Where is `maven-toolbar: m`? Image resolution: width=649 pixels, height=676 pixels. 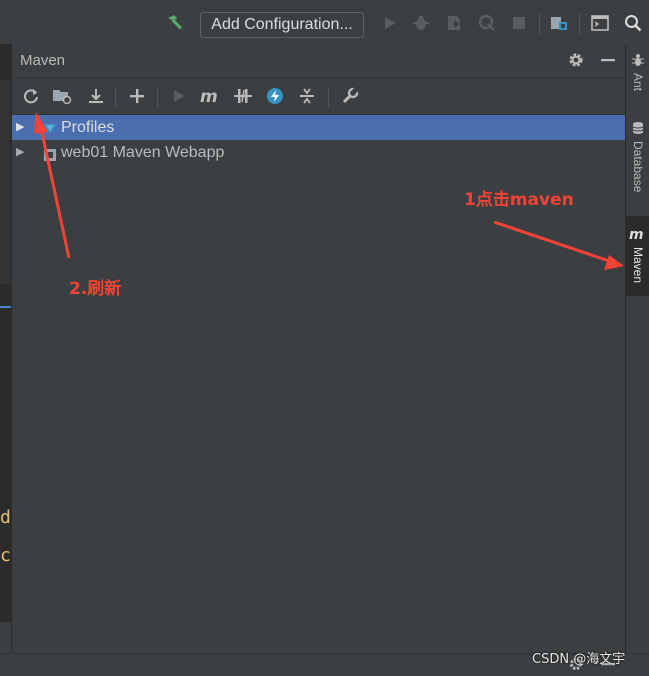 maven-toolbar: m is located at coordinates (319, 96).